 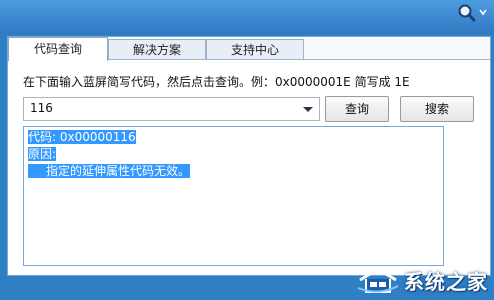 What do you see at coordinates (357, 109) in the screenshot?
I see `query-button: 查询` at bounding box center [357, 109].